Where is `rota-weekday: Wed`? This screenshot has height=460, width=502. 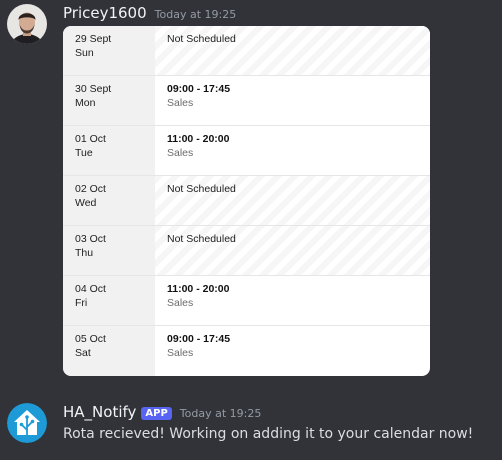
rota-weekday: Wed is located at coordinates (86, 203).